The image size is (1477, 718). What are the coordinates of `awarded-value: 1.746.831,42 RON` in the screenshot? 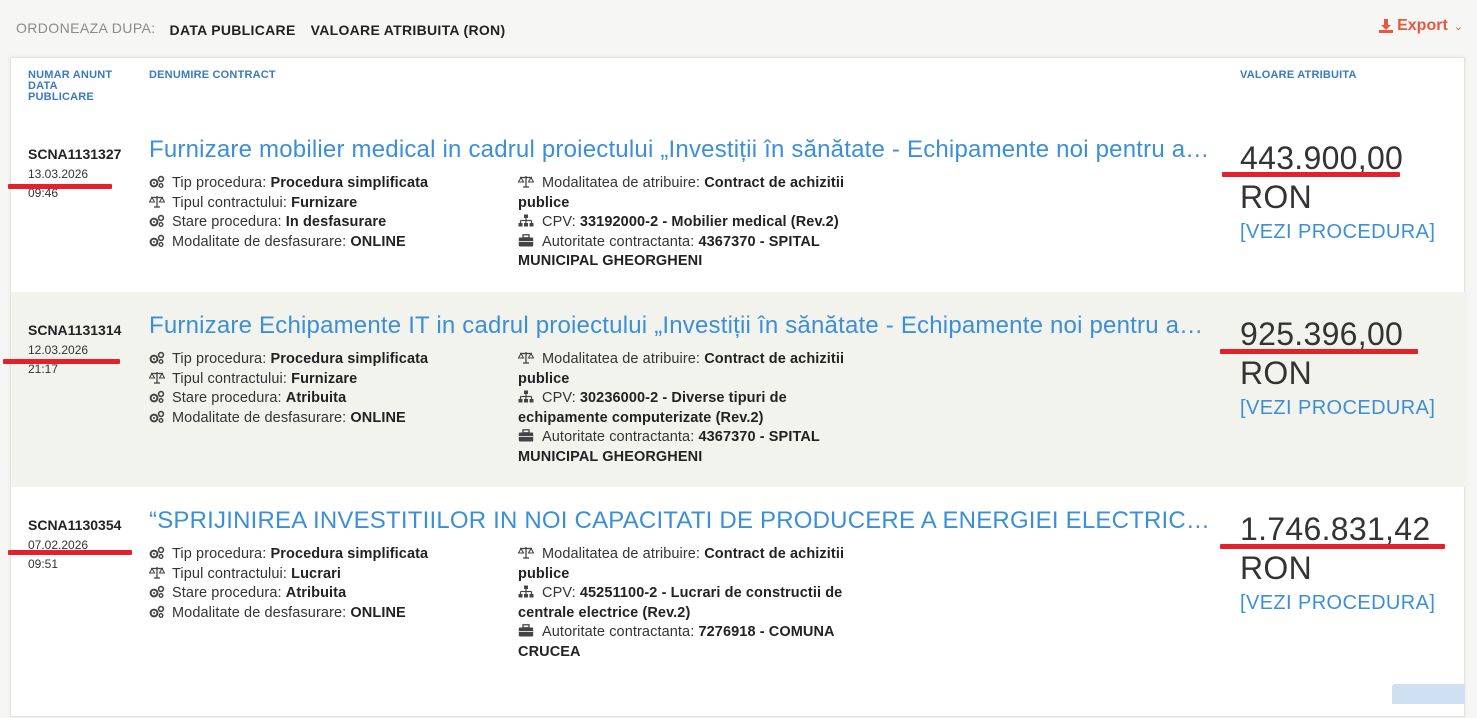 It's located at (1335, 549).